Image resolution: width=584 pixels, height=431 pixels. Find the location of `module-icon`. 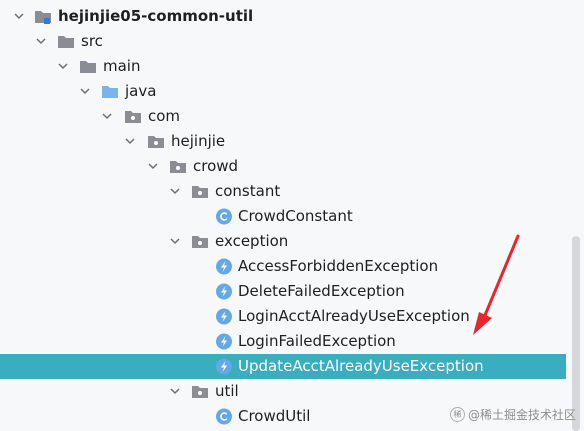

module-icon is located at coordinates (43, 16).